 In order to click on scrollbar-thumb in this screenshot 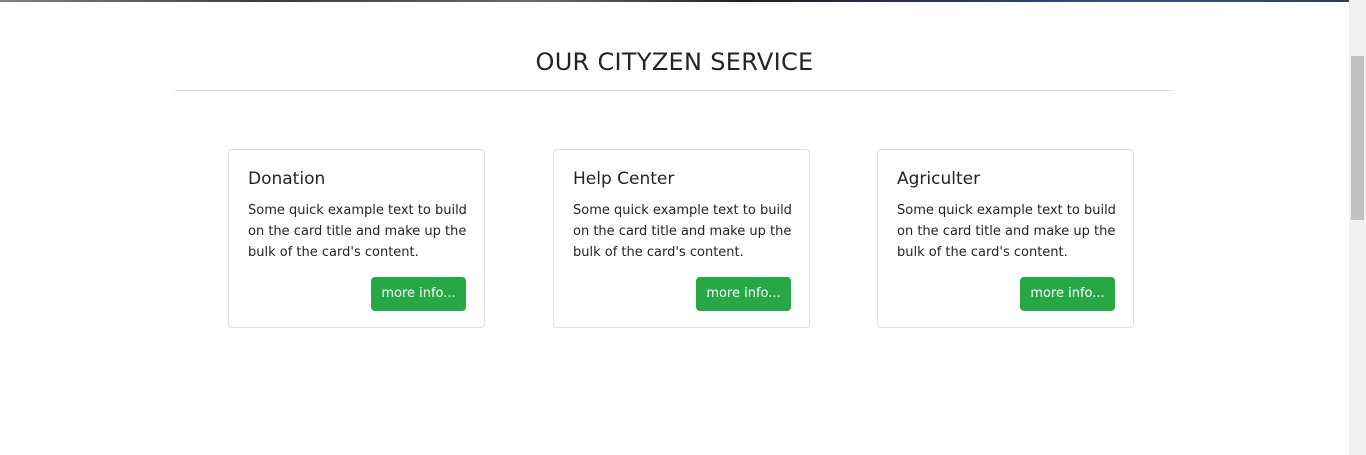, I will do `click(1357, 138)`.